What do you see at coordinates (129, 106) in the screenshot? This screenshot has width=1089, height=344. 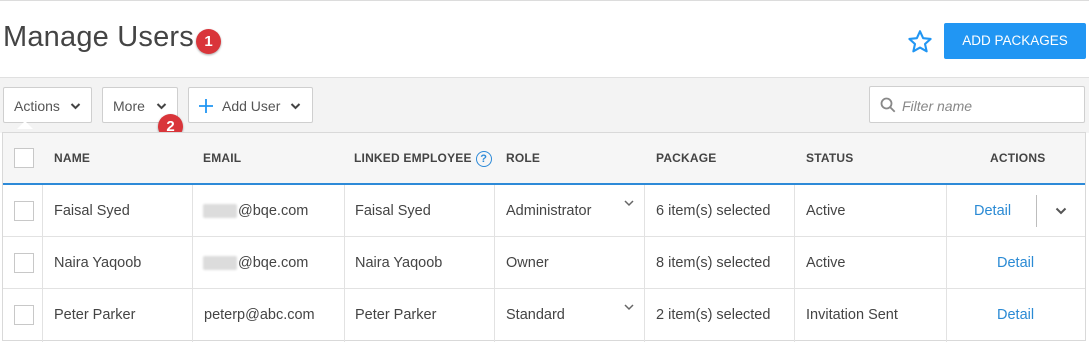 I see `more-label: More` at bounding box center [129, 106].